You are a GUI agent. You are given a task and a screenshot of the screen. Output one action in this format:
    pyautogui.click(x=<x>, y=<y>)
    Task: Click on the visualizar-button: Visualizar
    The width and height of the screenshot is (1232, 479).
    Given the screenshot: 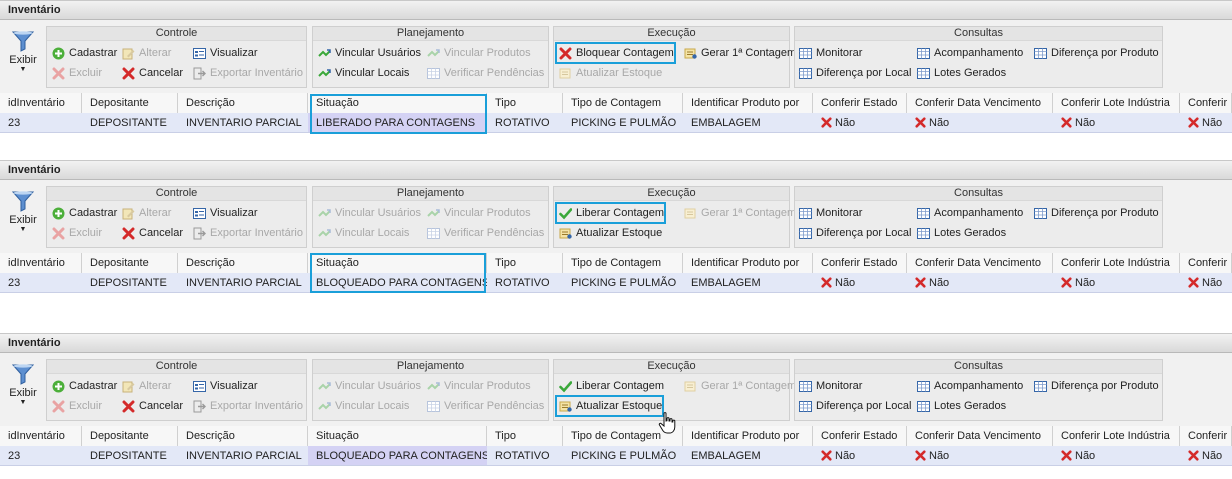 What is the action you would take?
    pyautogui.click(x=224, y=53)
    